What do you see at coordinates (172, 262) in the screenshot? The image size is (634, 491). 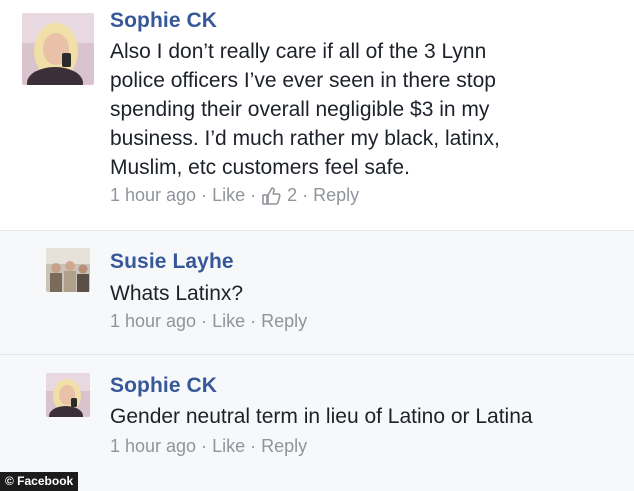 I see `comment-author: Susie Layhe` at bounding box center [172, 262].